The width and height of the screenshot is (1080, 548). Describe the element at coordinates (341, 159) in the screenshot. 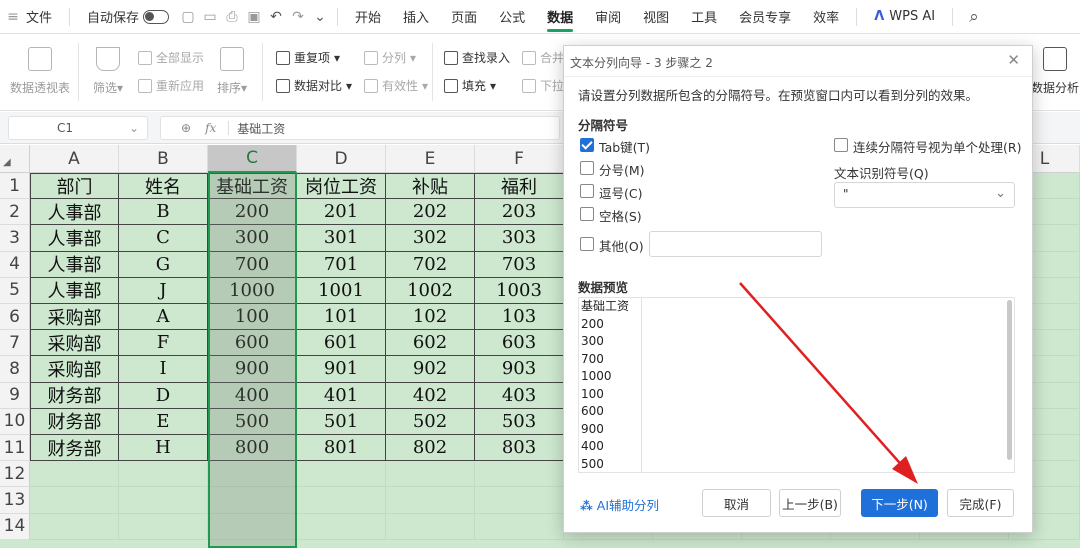

I see `column-header-d: D` at that location.